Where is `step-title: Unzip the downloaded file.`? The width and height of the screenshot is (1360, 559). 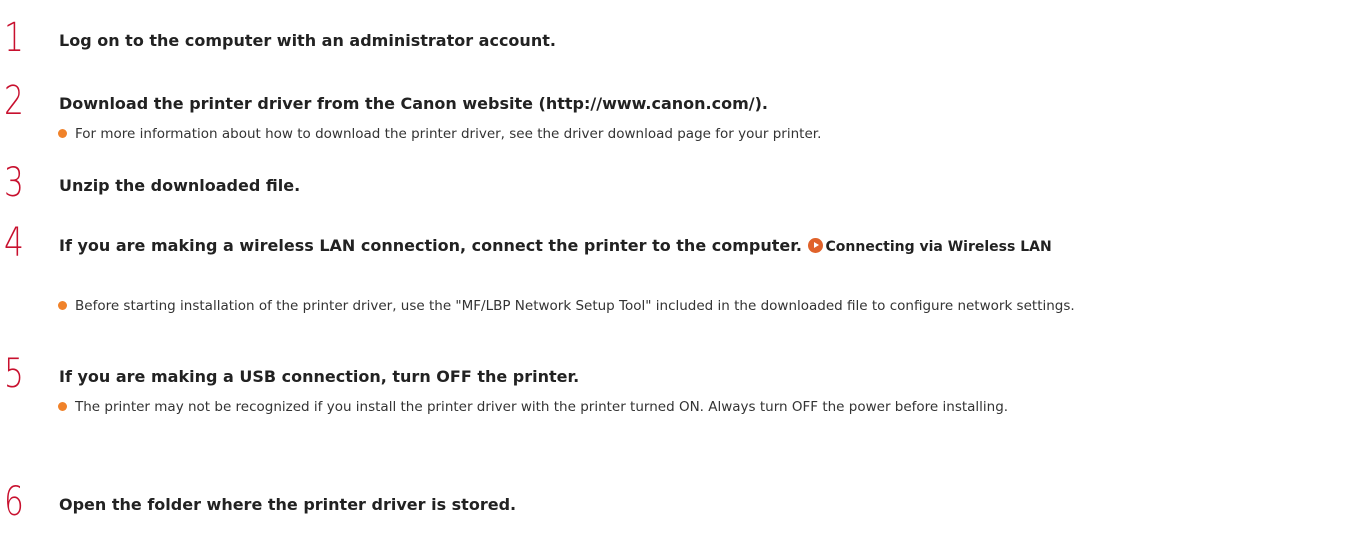 step-title: Unzip the downloaded file. is located at coordinates (180, 185).